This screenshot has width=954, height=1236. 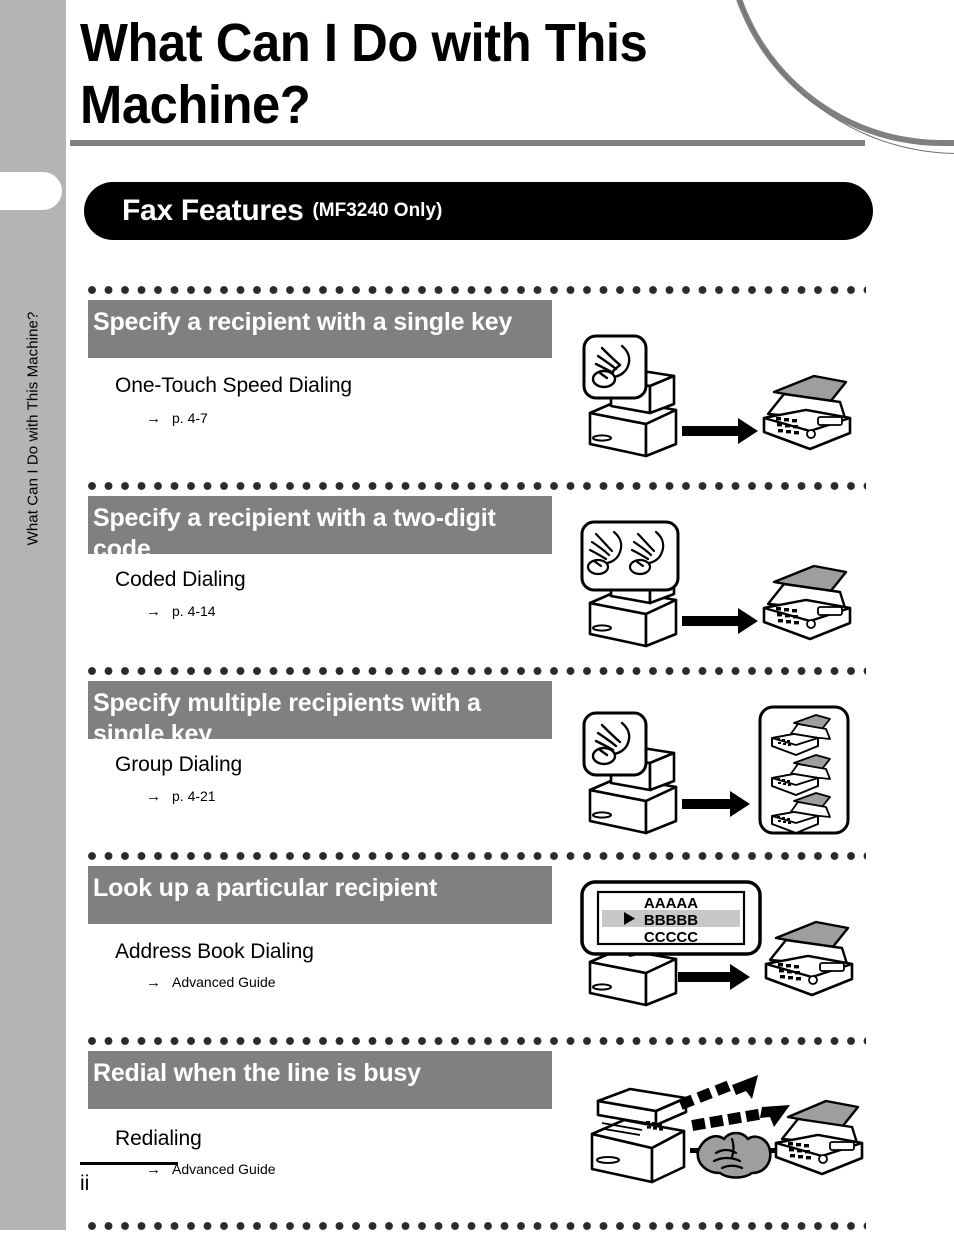 What do you see at coordinates (214, 951) in the screenshot?
I see `section-subtitle: Address Book Dialing` at bounding box center [214, 951].